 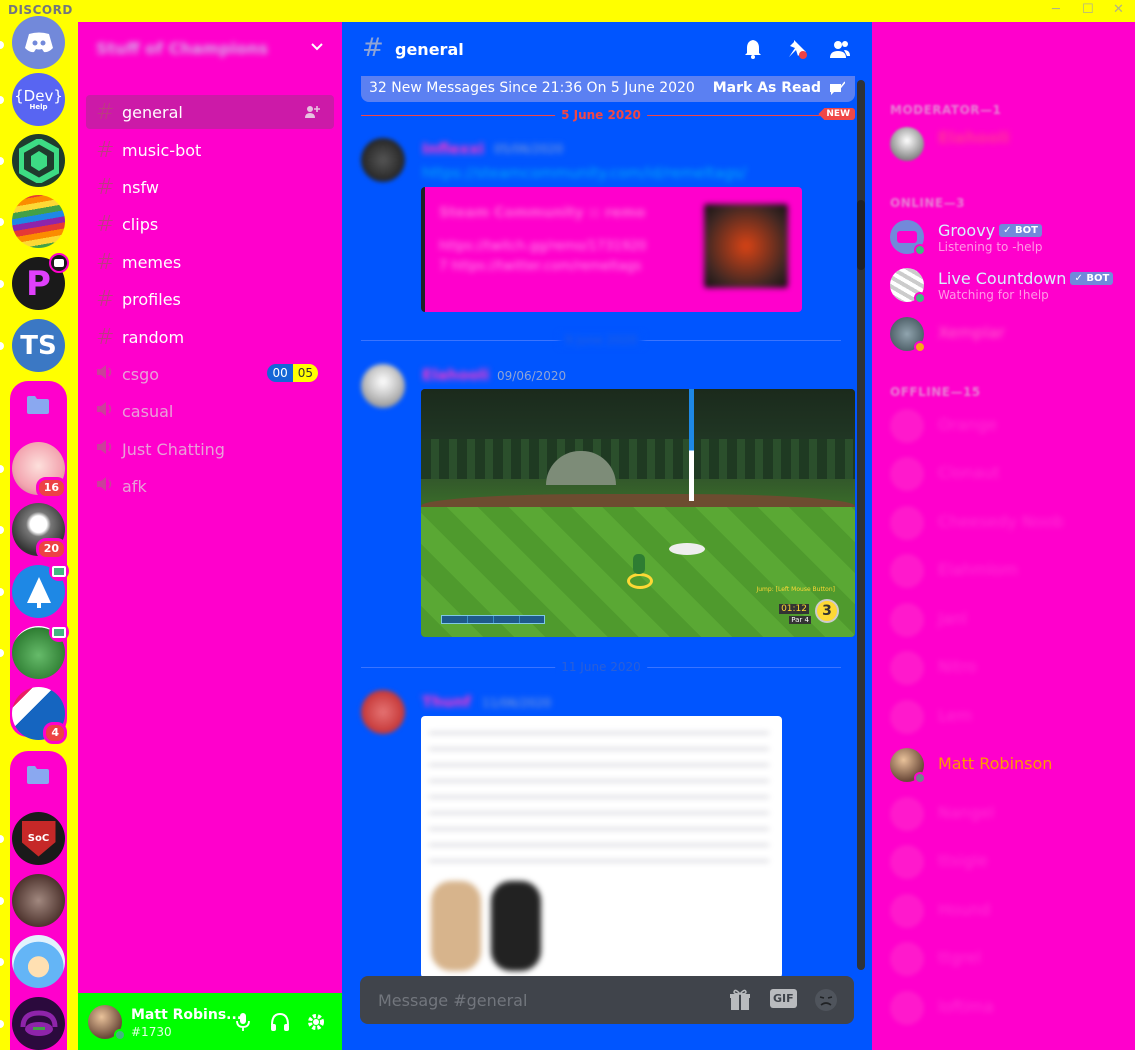 I want to click on user-panel: Matt Robins... #1730, so click(x=210, y=1021).